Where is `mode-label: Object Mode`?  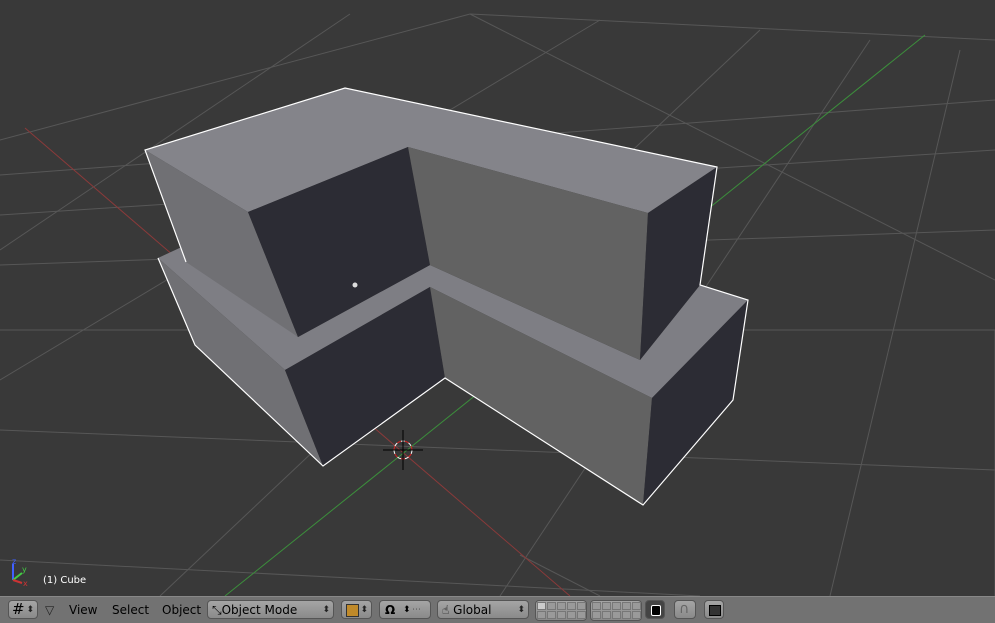 mode-label: Object Mode is located at coordinates (259, 610).